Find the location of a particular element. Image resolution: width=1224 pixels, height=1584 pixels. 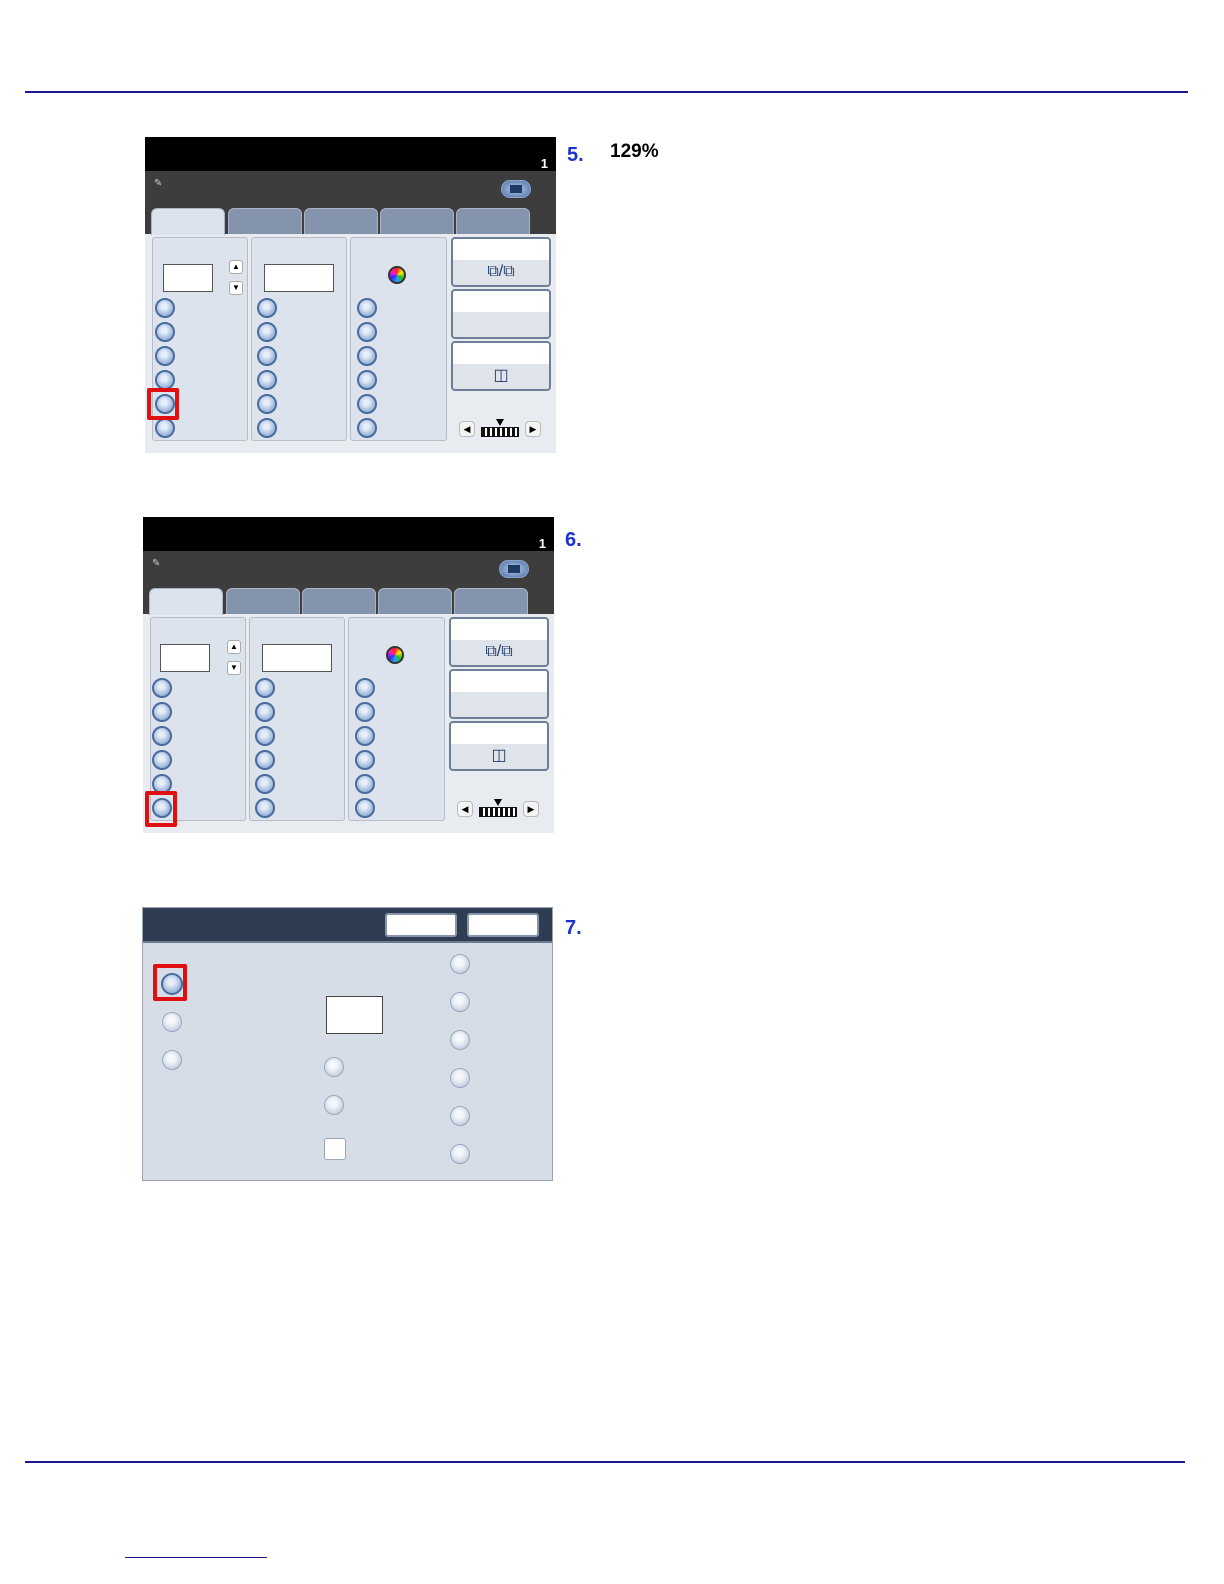

reduce-option-more is located at coordinates (165, 428).